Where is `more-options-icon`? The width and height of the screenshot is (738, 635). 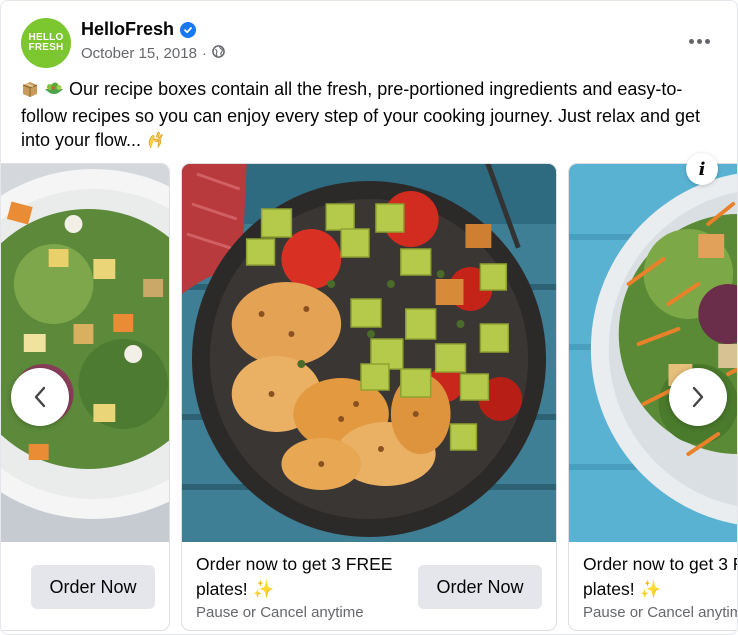
more-options-icon is located at coordinates (699, 41).